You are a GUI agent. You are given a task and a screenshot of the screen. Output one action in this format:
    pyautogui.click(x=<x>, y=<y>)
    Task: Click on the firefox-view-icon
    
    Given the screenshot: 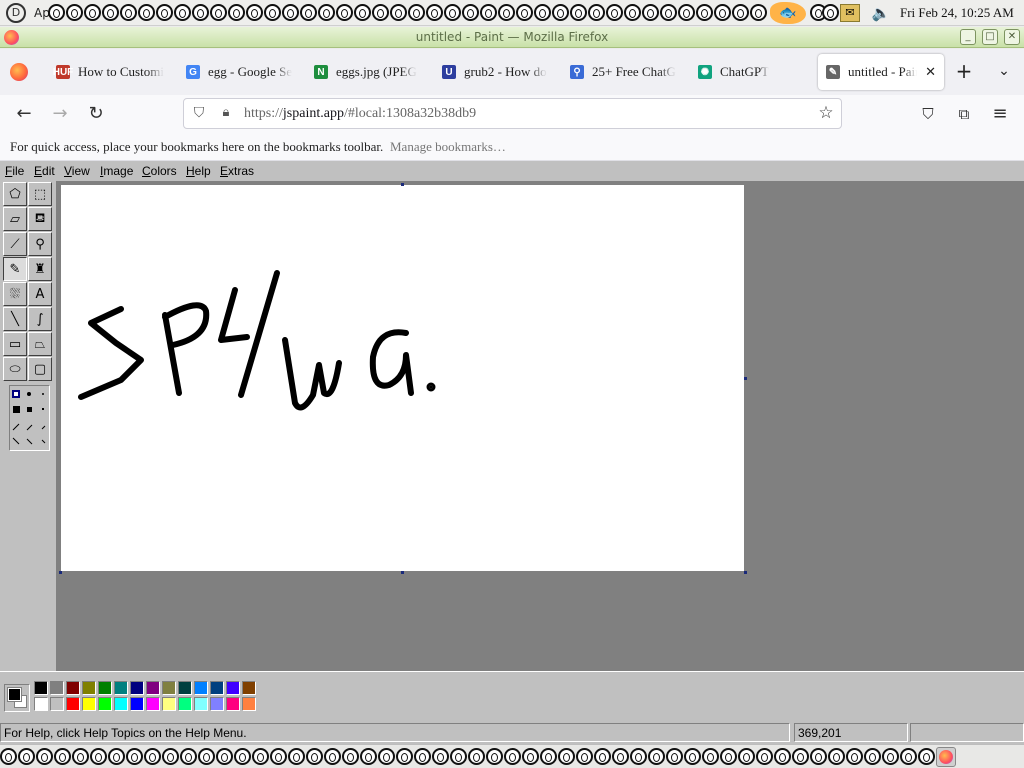 What is the action you would take?
    pyautogui.click(x=19, y=72)
    